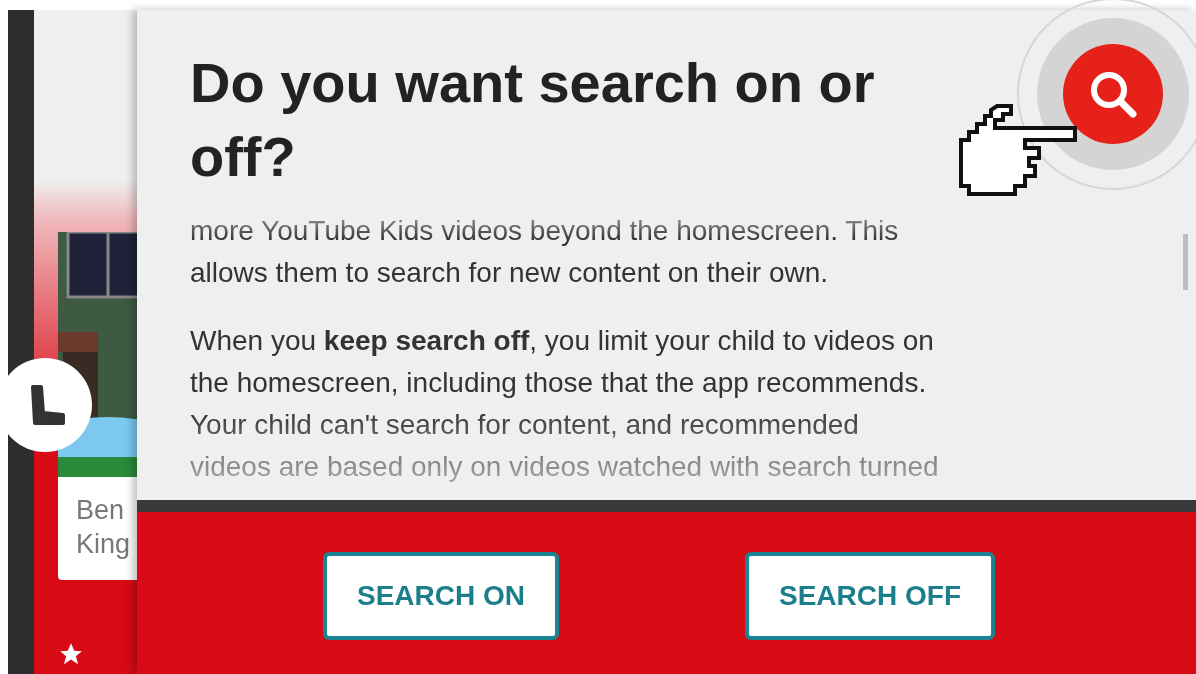 Image resolution: width=1196 pixels, height=674 pixels. What do you see at coordinates (71, 654) in the screenshot?
I see `star-icon` at bounding box center [71, 654].